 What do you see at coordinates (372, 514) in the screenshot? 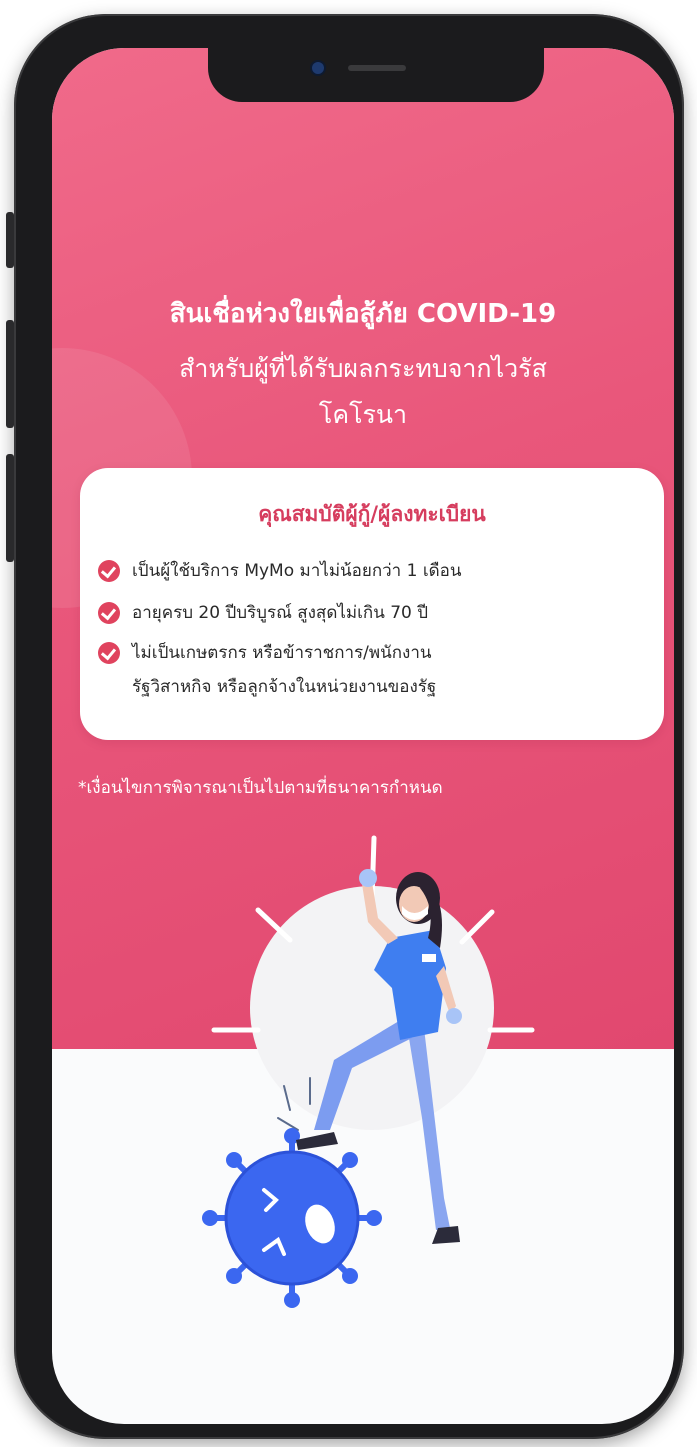
I see `eligibility-title: คุณสมบัติผู้กู้/ผู้ลงทะเบียน` at bounding box center [372, 514].